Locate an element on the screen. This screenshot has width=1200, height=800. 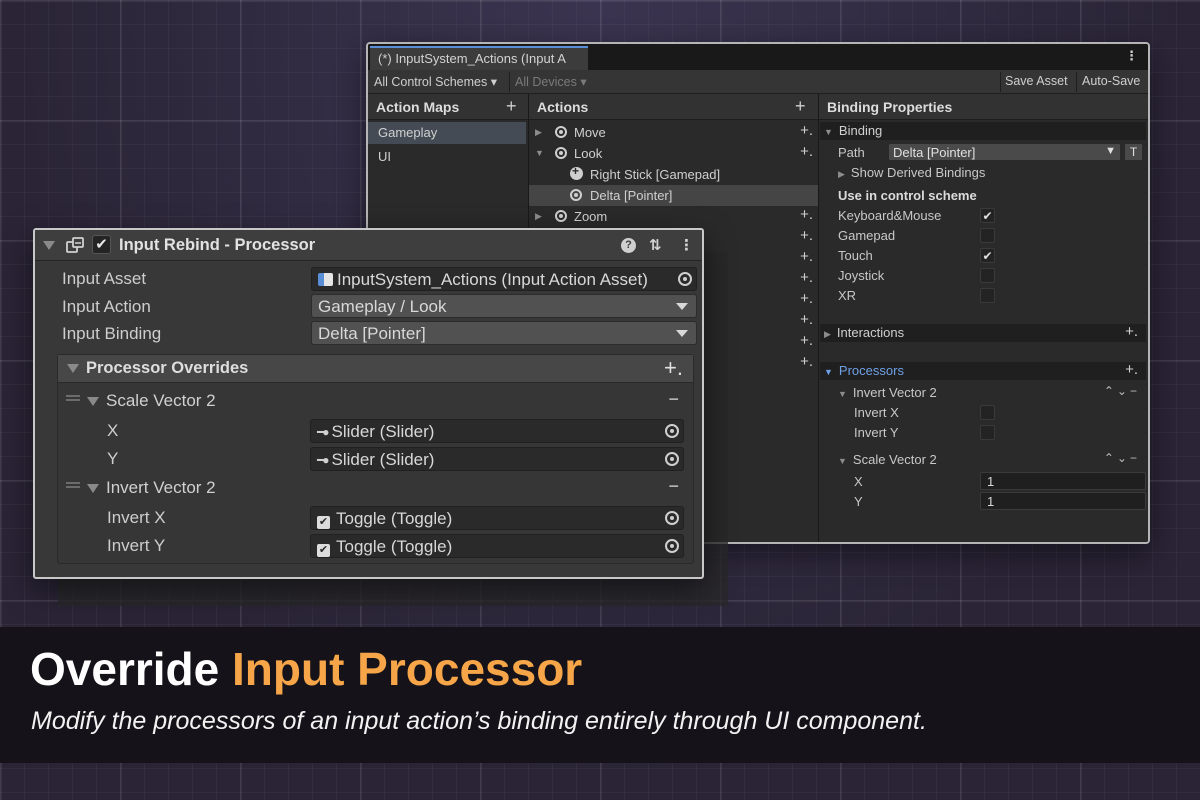
invert-y-toggle-field: ✔ Toggle (Toggle) is located at coordinates (497, 546).